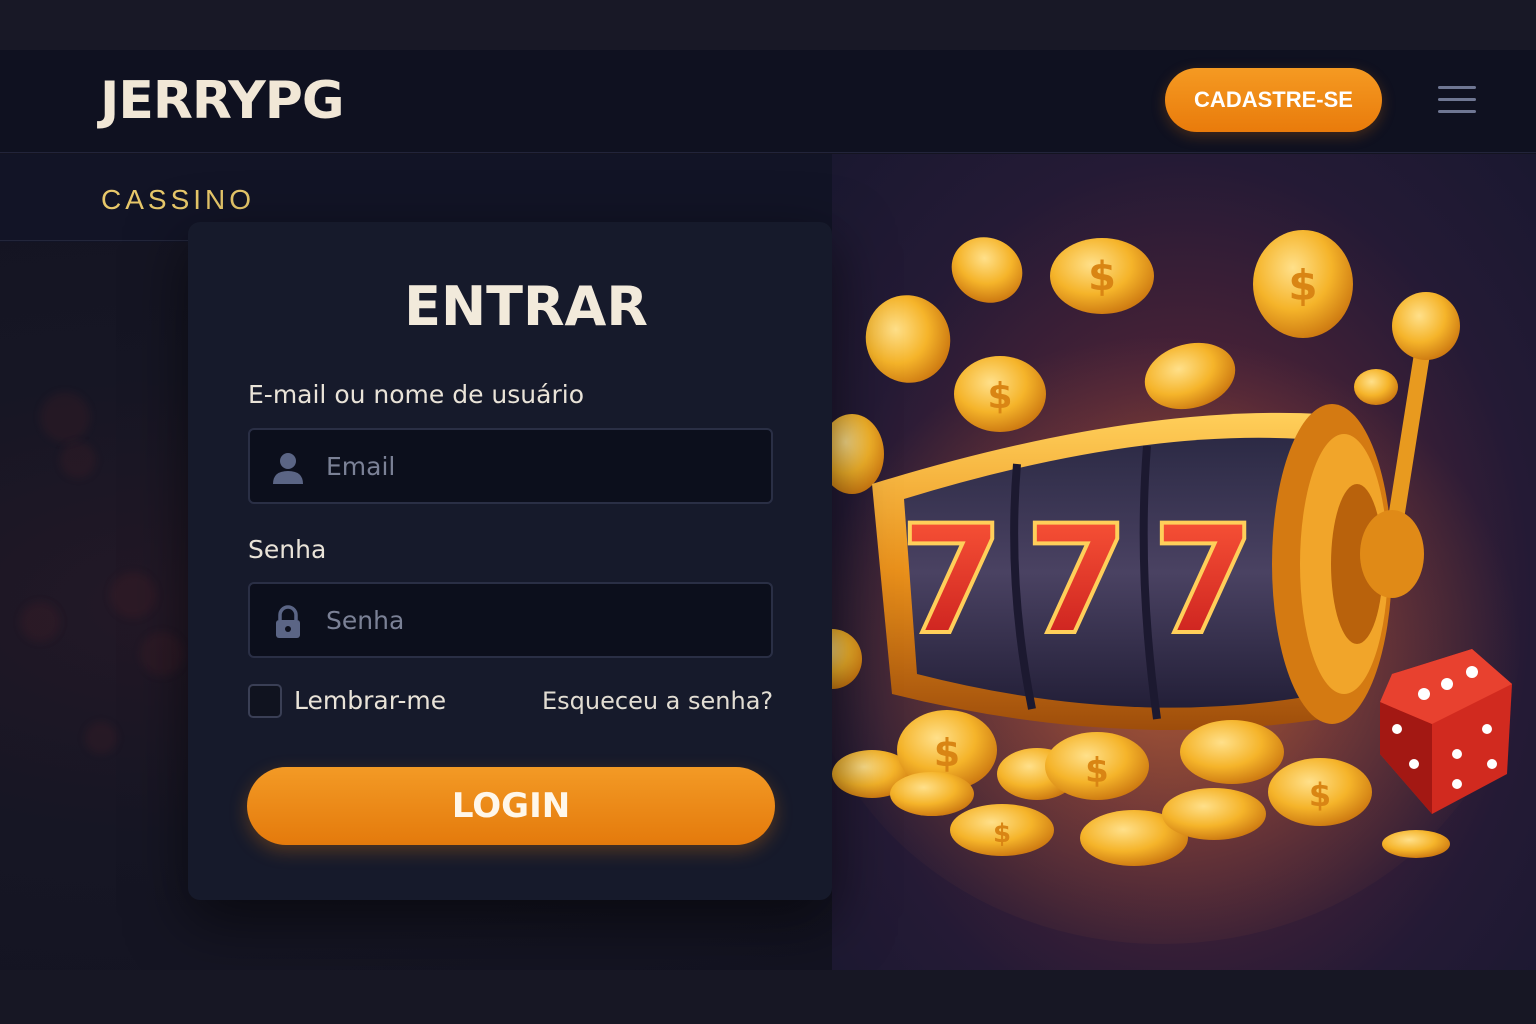 Image resolution: width=1536 pixels, height=1024 pixels. I want to click on remember-me-label: Lembrar-me, so click(370, 700).